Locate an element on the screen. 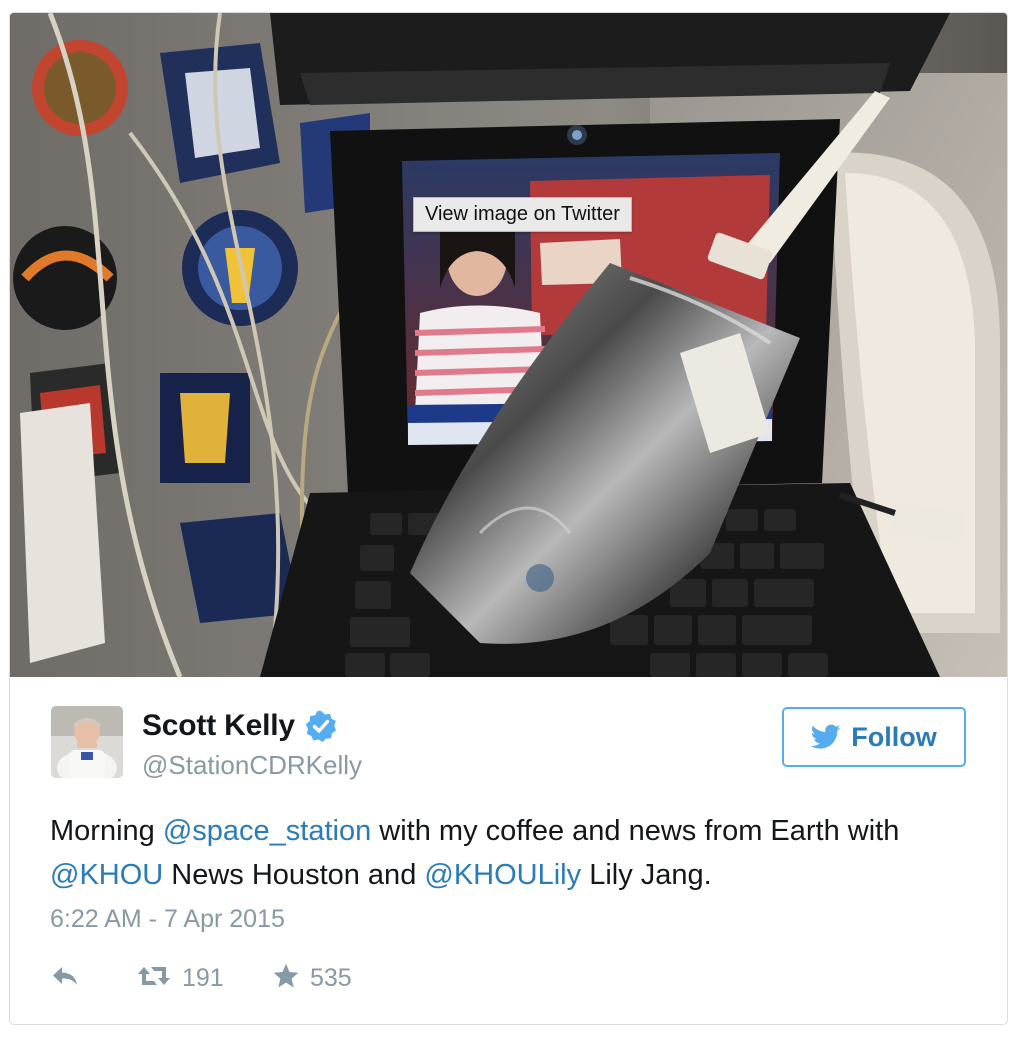 This screenshot has height=1040, width=1018. avatar is located at coordinates (87, 742).